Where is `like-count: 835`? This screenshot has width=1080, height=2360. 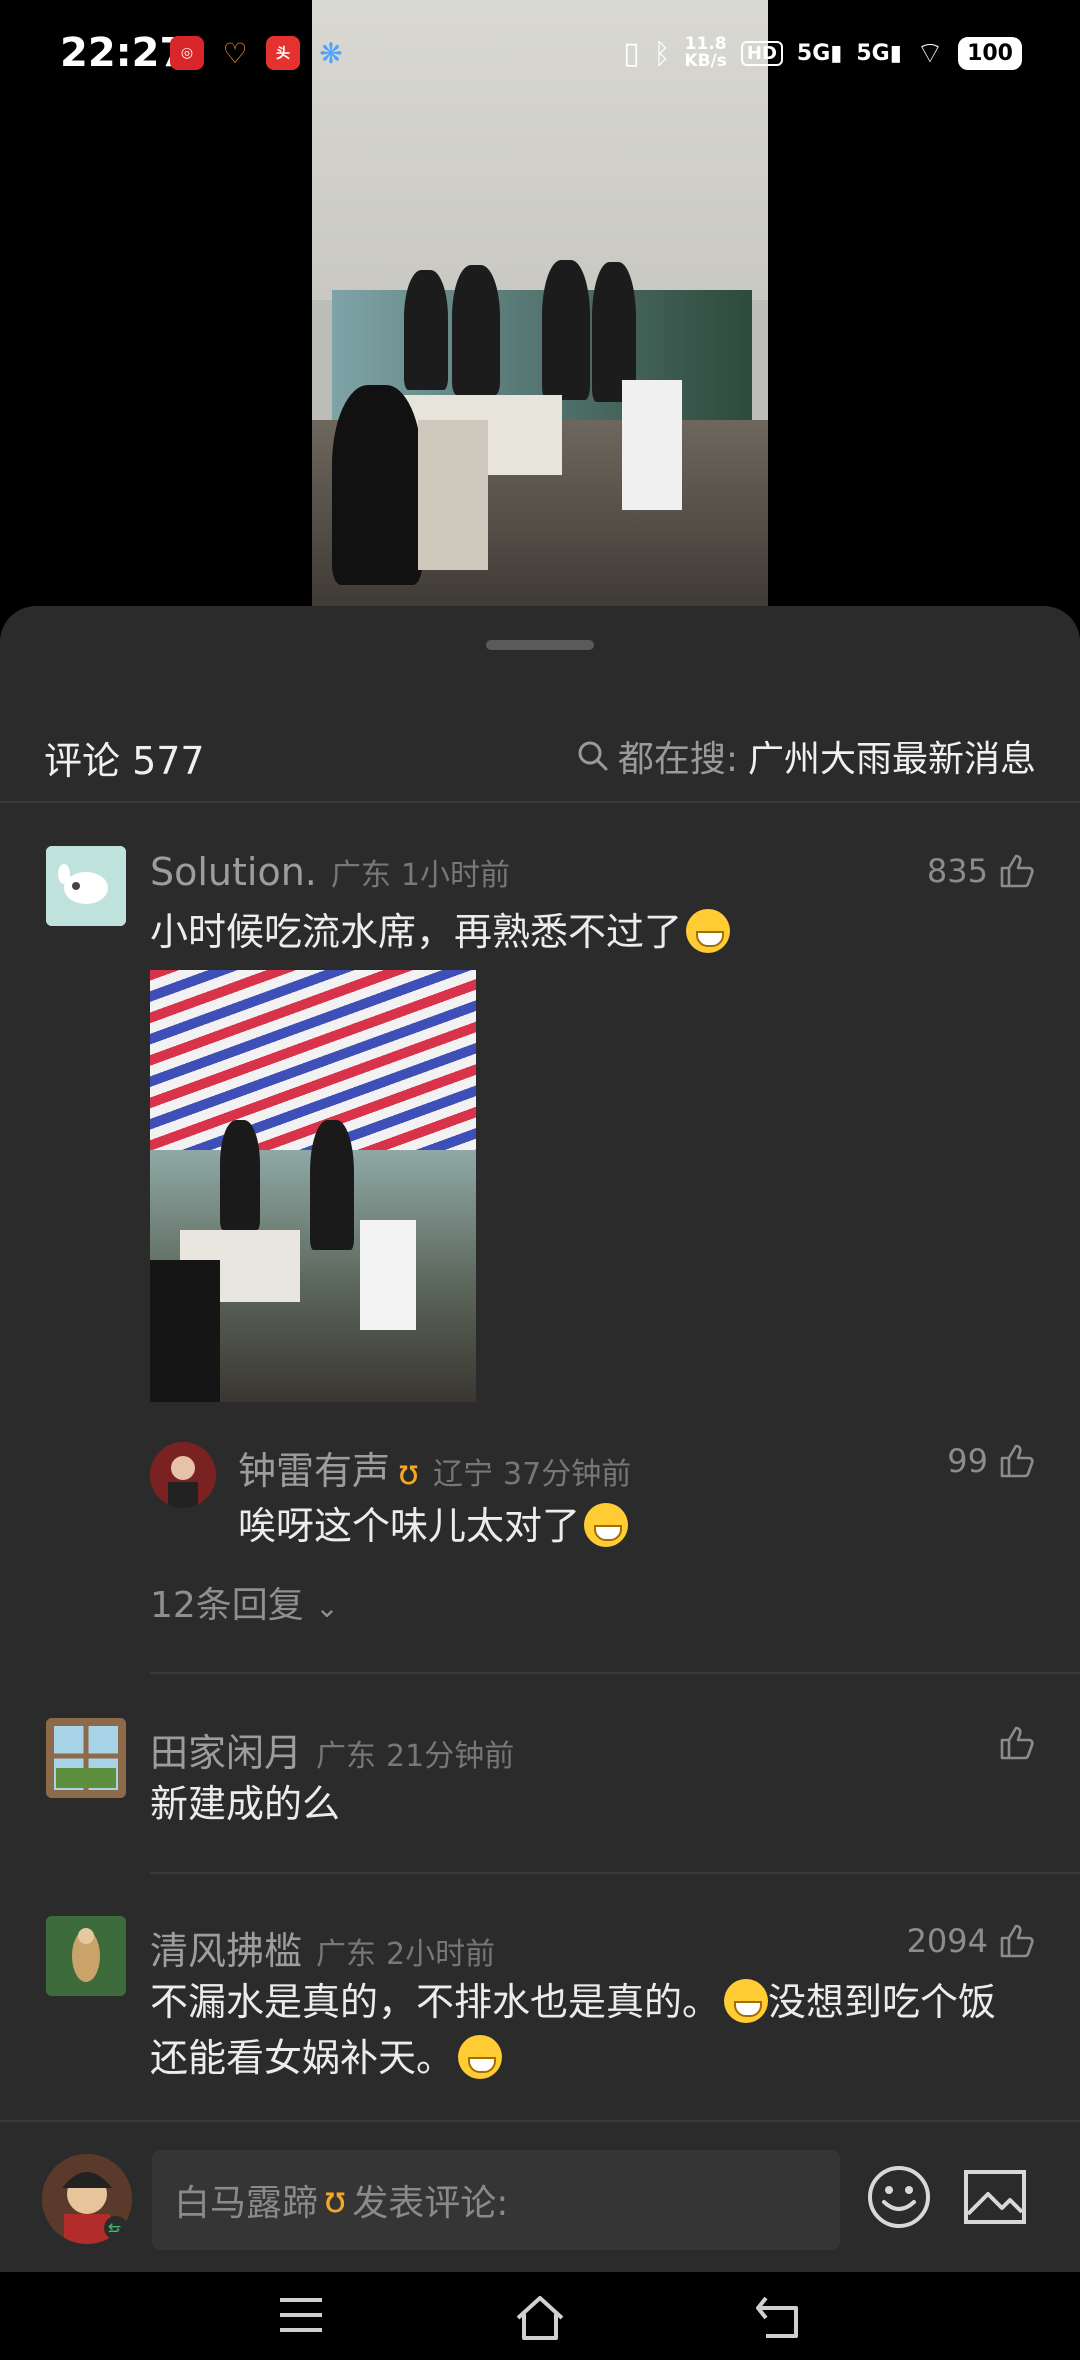
like-count: 835 is located at coordinates (957, 871).